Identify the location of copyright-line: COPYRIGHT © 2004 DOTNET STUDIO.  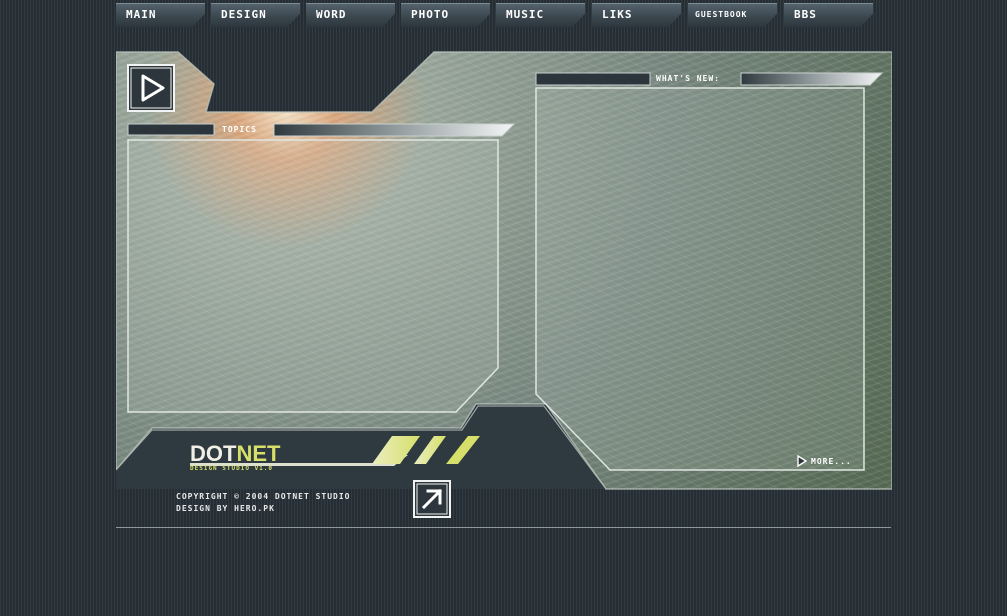
(263, 496).